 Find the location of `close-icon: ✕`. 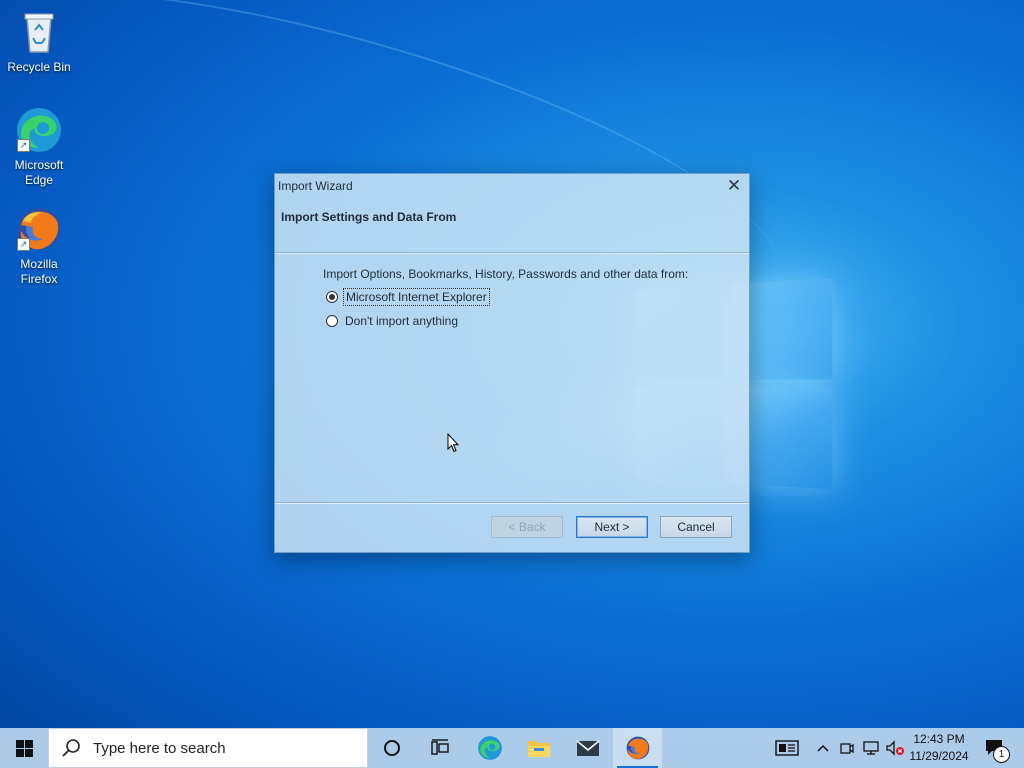

close-icon: ✕ is located at coordinates (734, 185).